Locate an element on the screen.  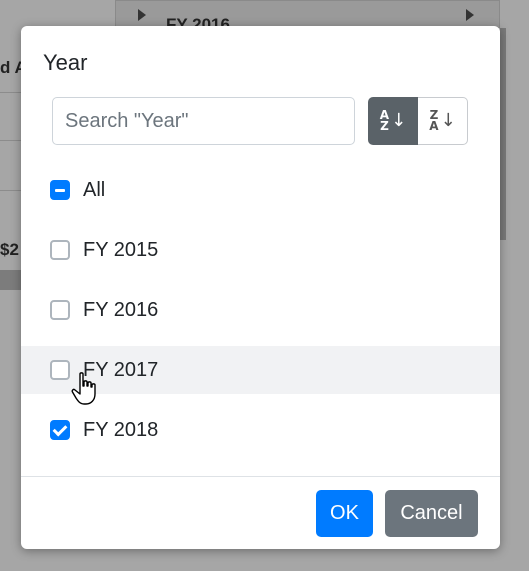
background-strip is located at coordinates (11, 280).